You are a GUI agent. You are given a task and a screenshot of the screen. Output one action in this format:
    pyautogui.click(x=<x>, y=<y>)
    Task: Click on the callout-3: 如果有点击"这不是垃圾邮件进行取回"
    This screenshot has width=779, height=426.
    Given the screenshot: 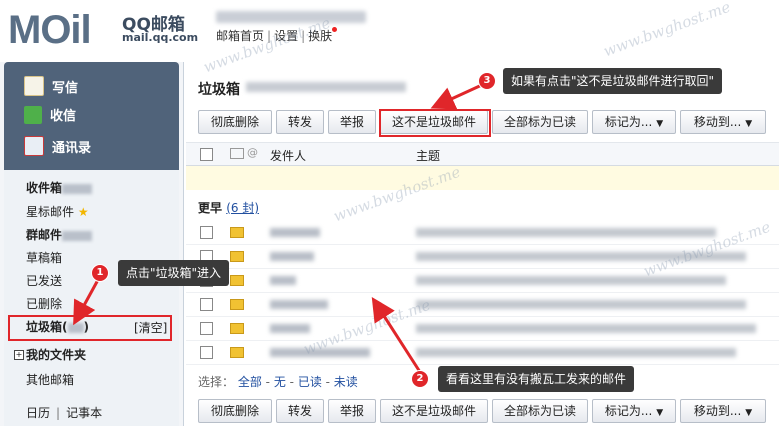 What is the action you would take?
    pyautogui.click(x=613, y=81)
    